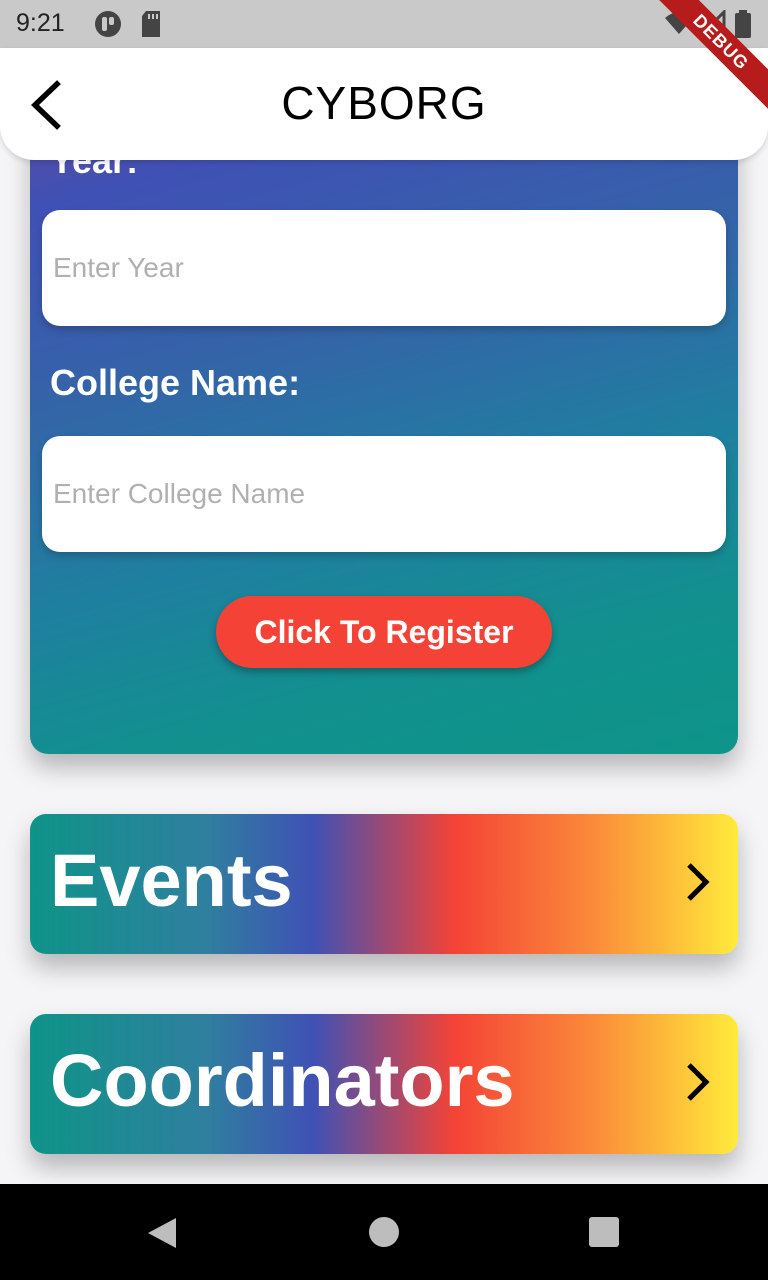  I want to click on recents-square-icon, so click(604, 1234).